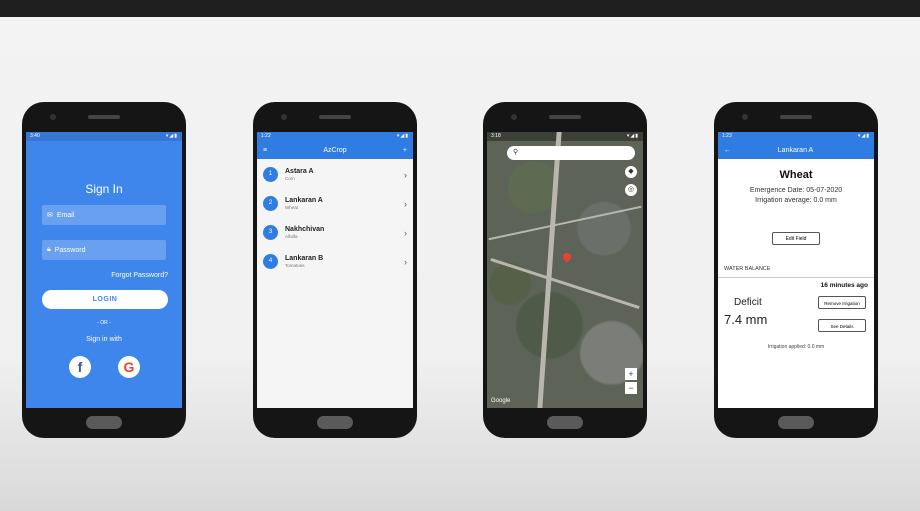 The height and width of the screenshot is (511, 920). Describe the element at coordinates (291, 236) in the screenshot. I see `item-crop: Alfalfa` at that location.